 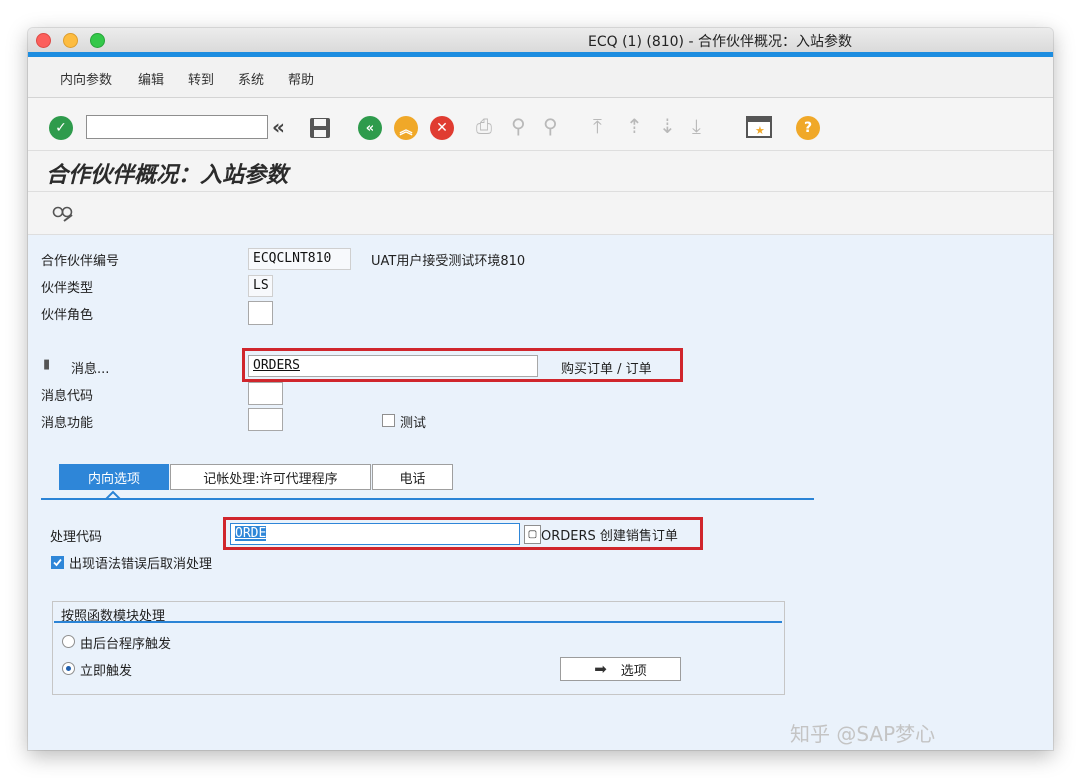 What do you see at coordinates (448, 261) in the screenshot?
I see `partner-number-description: UAT用户接受测试环境810` at bounding box center [448, 261].